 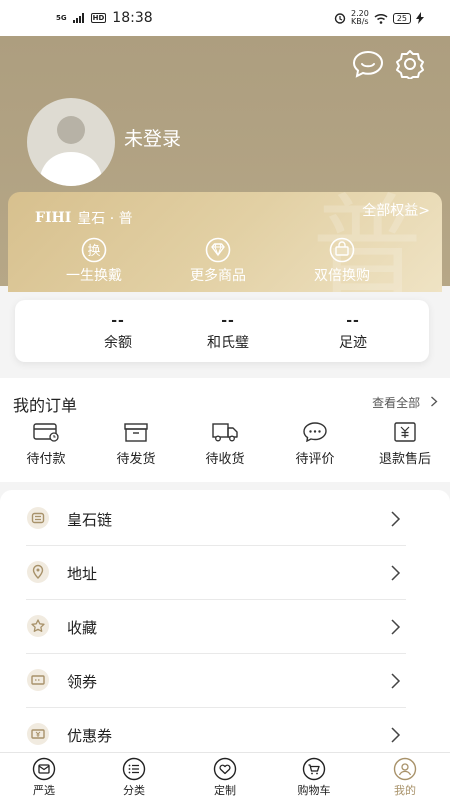 I want to click on membership-level: 皇石 · 普, so click(x=105, y=219).